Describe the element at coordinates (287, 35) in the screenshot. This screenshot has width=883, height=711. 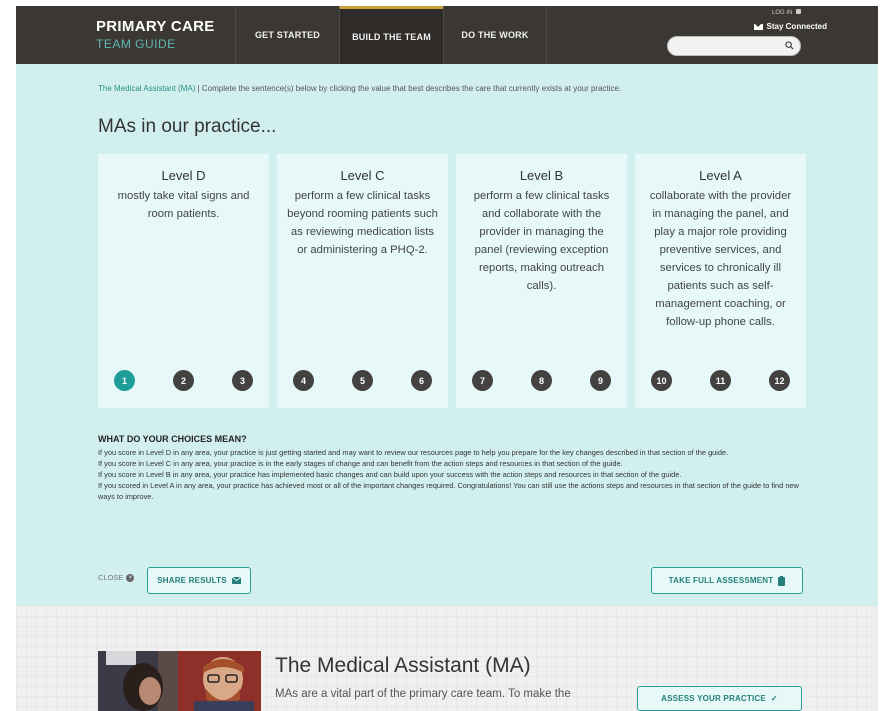
I see `nav-get-started: GET STARTED` at that location.